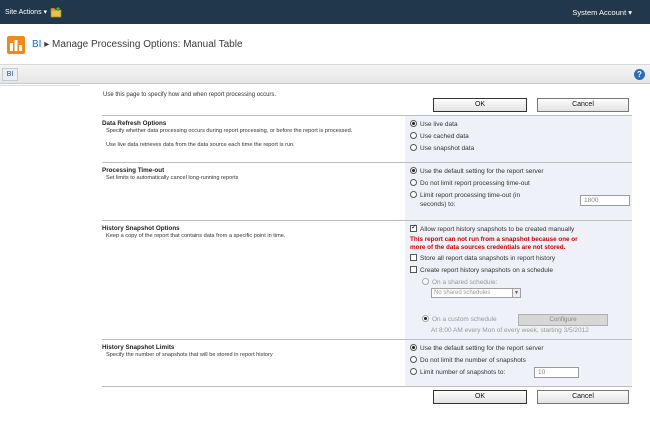 The height and width of the screenshot is (431, 650). Describe the element at coordinates (465, 195) in the screenshot. I see `radio-timeout-limit: Limit report processing time-out (in` at that location.